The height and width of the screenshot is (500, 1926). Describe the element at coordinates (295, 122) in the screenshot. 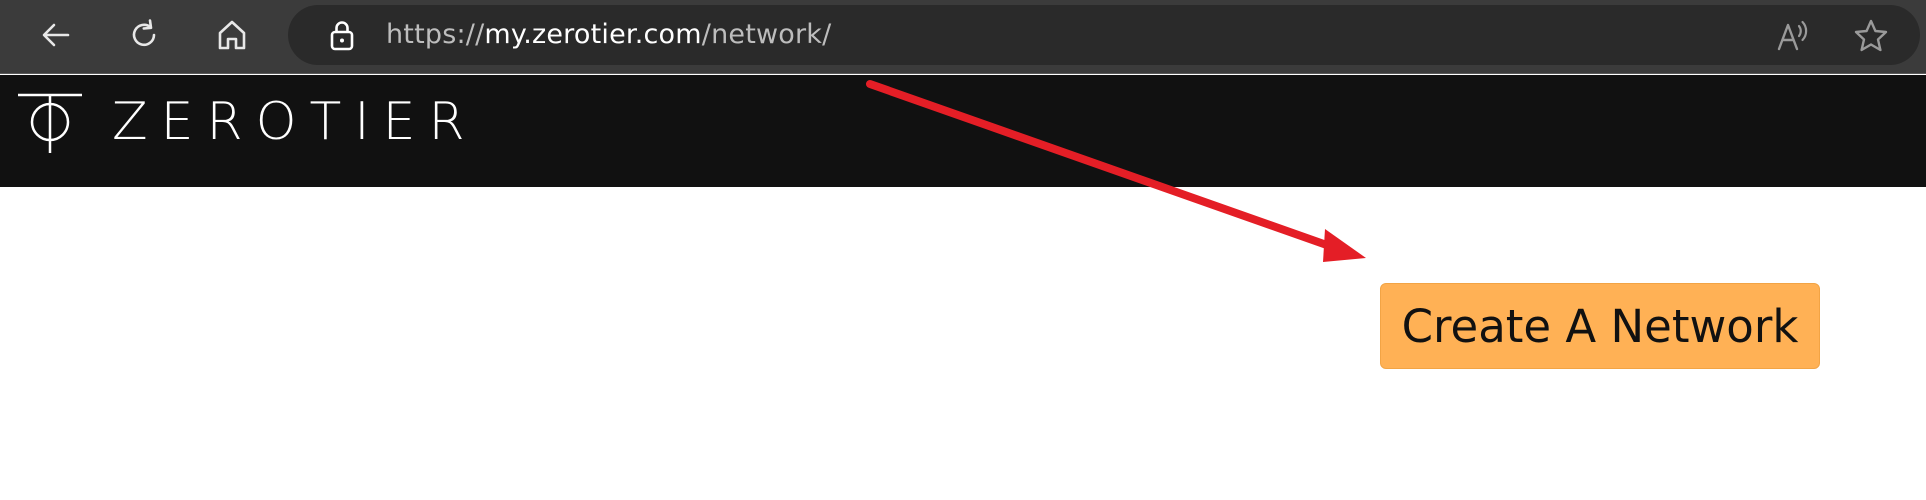

I see `zerotier-wordmark: ZEROTIER` at that location.